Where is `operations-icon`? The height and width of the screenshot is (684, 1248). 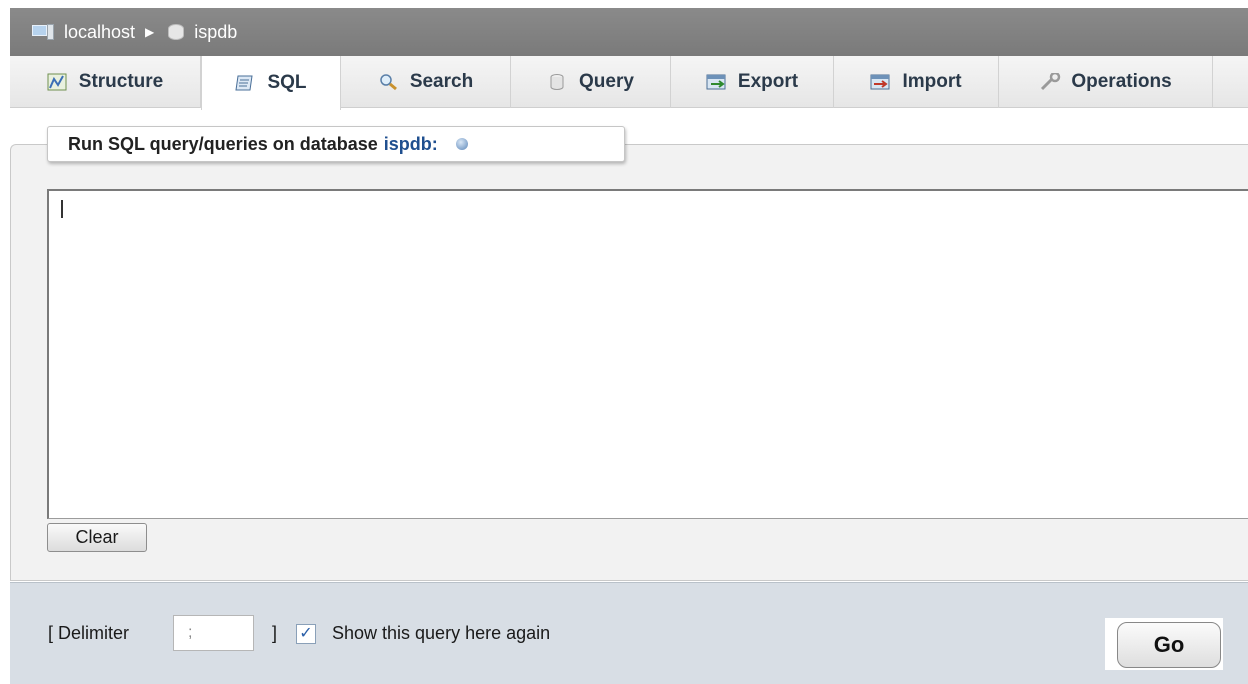 operations-icon is located at coordinates (1050, 81).